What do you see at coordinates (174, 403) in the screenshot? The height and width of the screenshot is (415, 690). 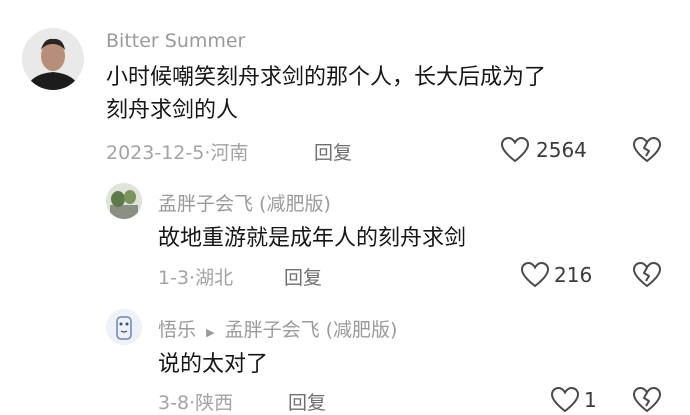 I see `comment-date: 3-8` at bounding box center [174, 403].